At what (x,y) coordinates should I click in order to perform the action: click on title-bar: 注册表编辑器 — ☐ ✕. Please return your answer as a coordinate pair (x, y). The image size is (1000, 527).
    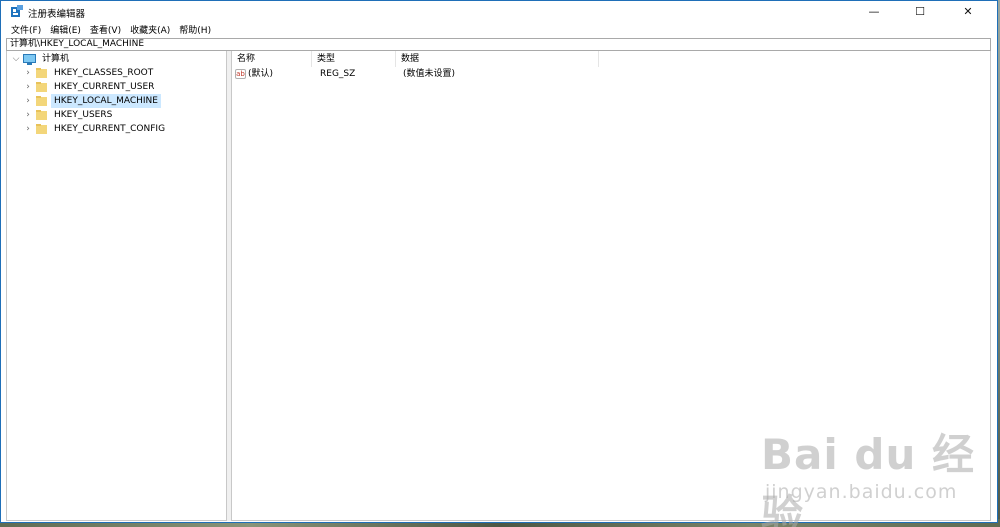
    Looking at the image, I should click on (499, 11).